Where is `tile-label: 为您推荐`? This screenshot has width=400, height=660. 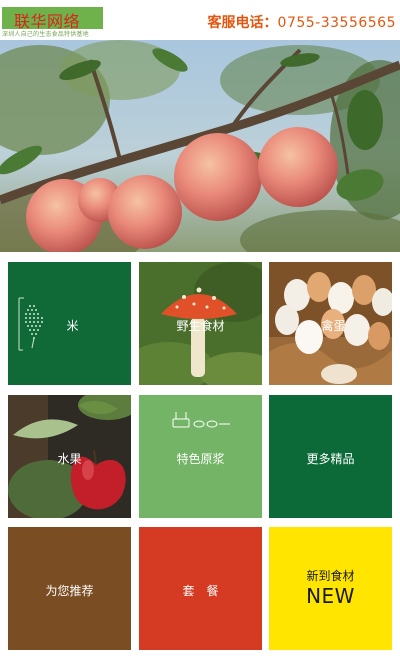 tile-label: 为您推荐 is located at coordinates (69, 591).